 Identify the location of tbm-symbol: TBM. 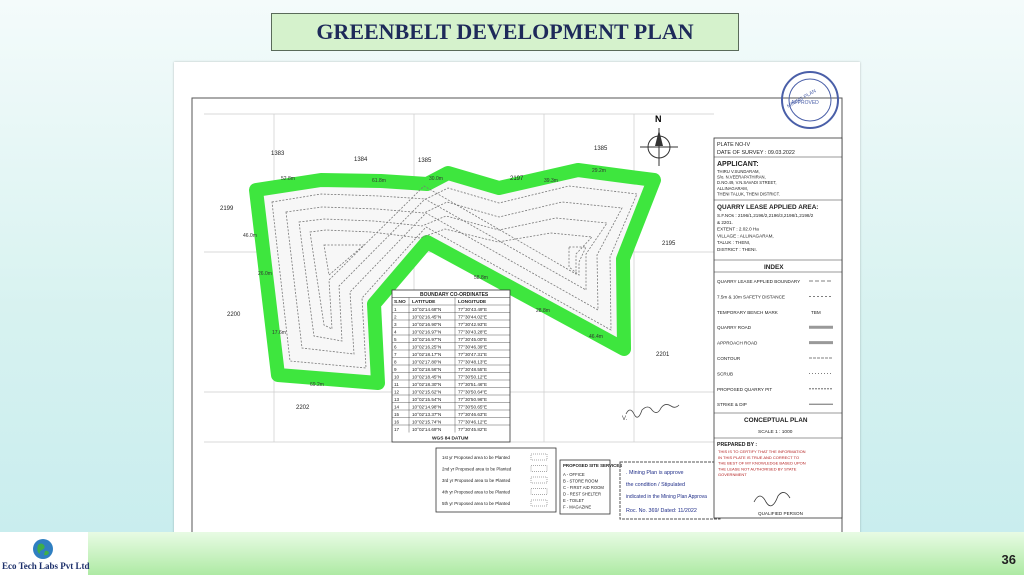
(816, 312).